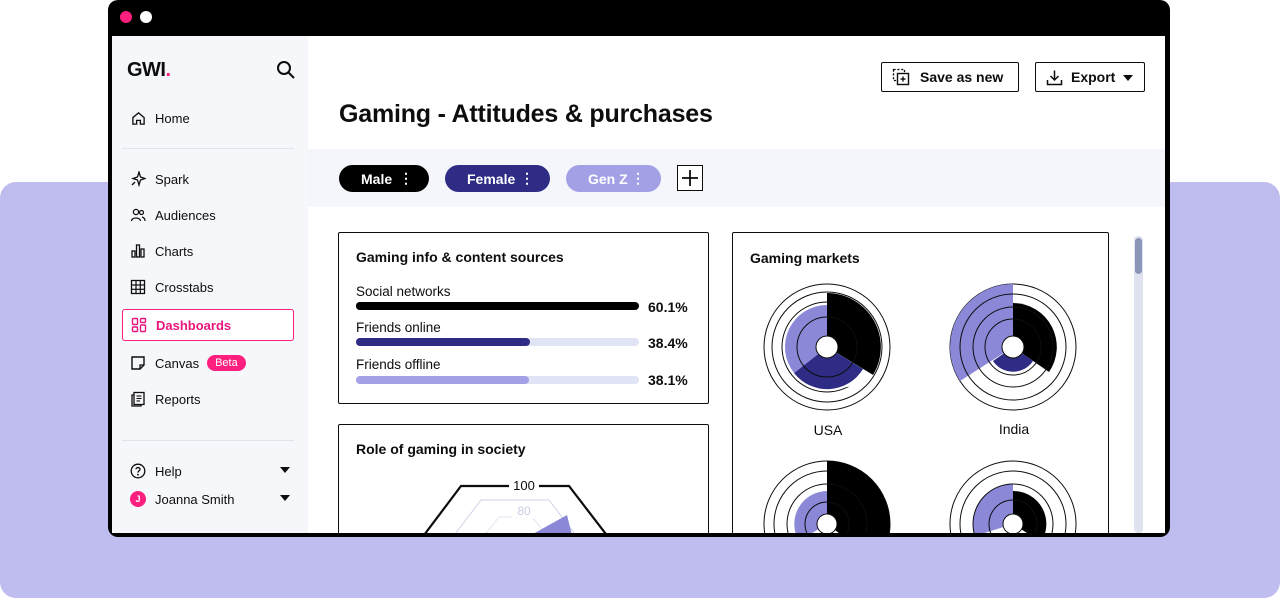 The height and width of the screenshot is (599, 1280). Describe the element at coordinates (1138, 256) in the screenshot. I see `scrollbar-thumb` at that location.